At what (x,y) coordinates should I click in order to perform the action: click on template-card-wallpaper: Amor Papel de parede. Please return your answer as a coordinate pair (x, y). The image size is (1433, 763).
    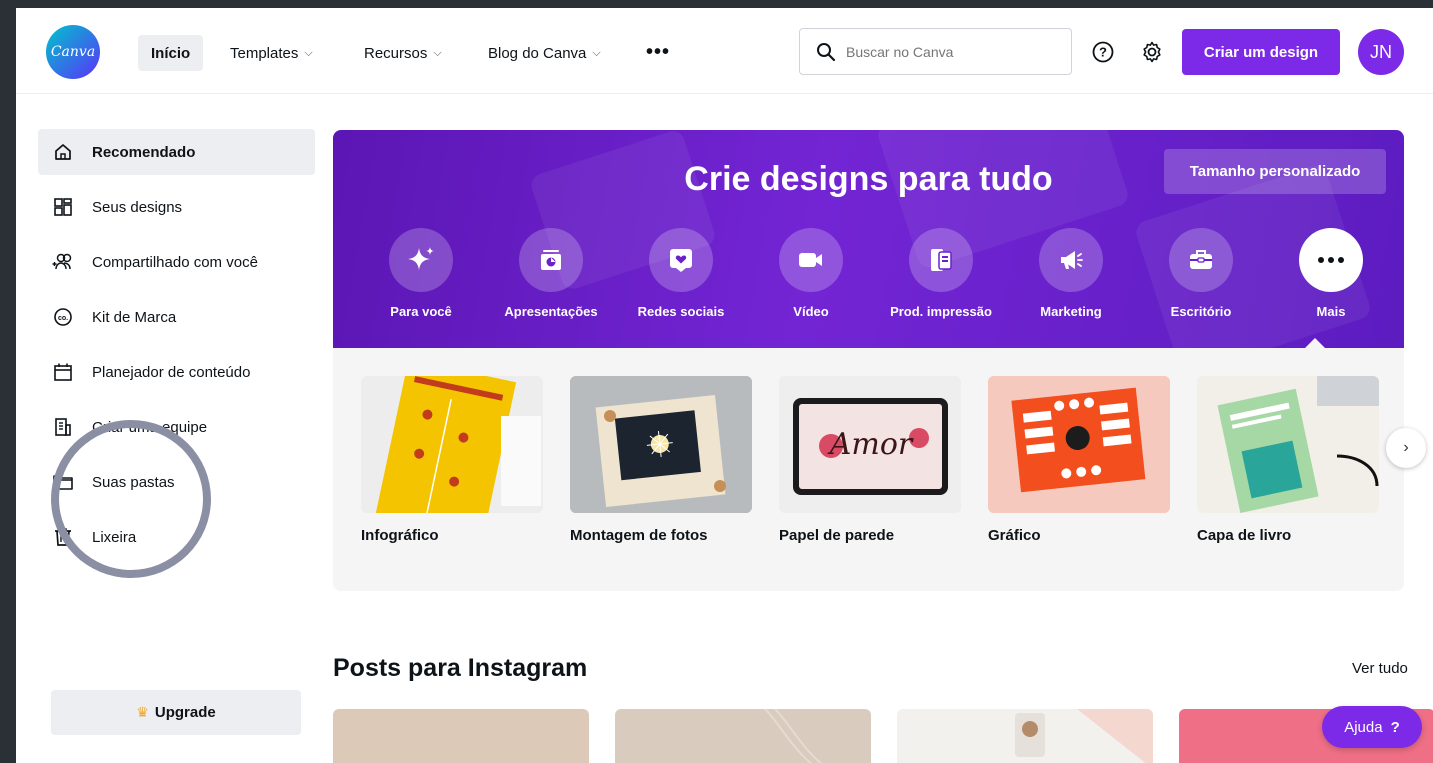
    Looking at the image, I should click on (870, 460).